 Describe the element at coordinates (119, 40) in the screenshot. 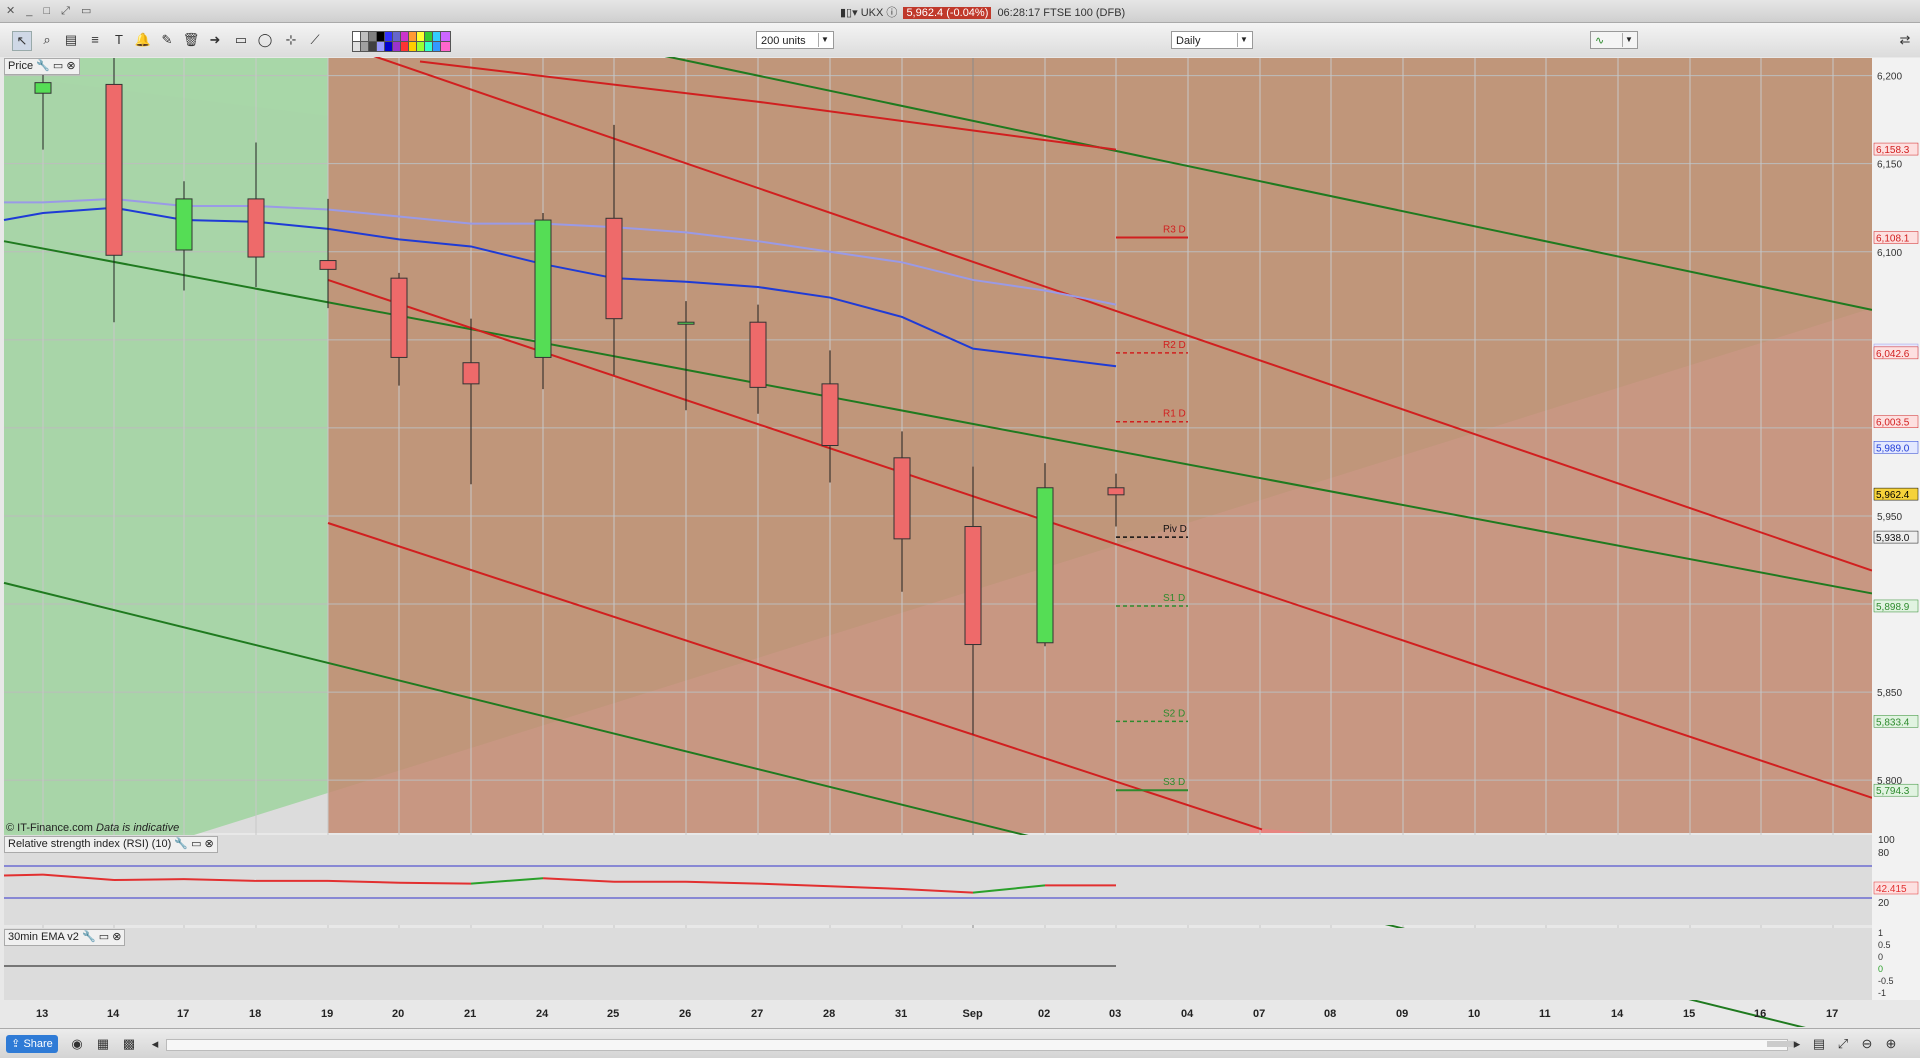

I see `text-tool-icon: T` at that location.